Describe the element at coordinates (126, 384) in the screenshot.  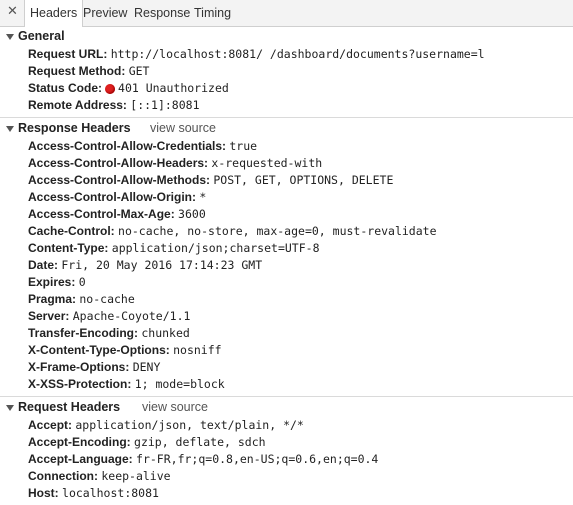
I see `response-header-row: X-XSS-Protection: 1; mode=block` at that location.